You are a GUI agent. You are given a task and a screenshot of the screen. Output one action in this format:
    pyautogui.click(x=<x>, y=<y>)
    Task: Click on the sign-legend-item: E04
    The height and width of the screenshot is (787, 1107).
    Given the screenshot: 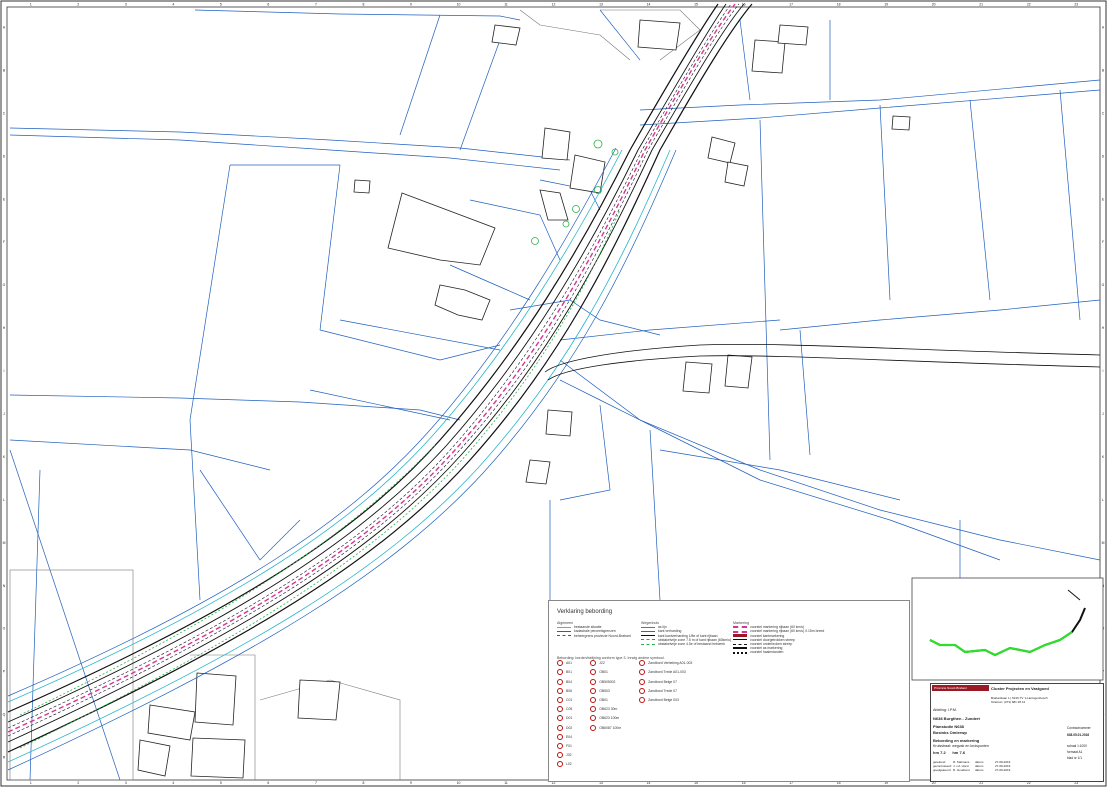 What is the action you would take?
    pyautogui.click(x=564, y=736)
    